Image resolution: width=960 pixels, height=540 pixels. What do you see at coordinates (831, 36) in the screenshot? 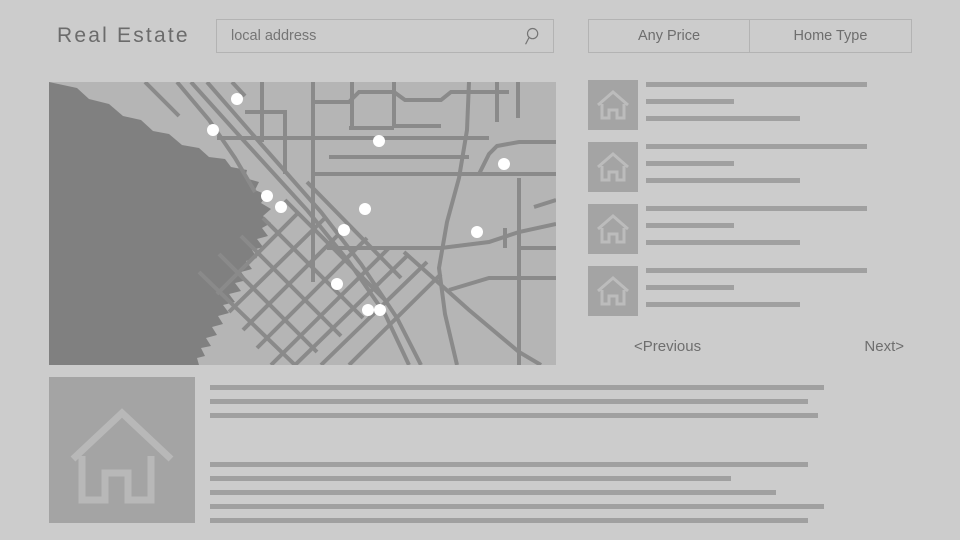
I see `home-type-filter: Home Type` at bounding box center [831, 36].